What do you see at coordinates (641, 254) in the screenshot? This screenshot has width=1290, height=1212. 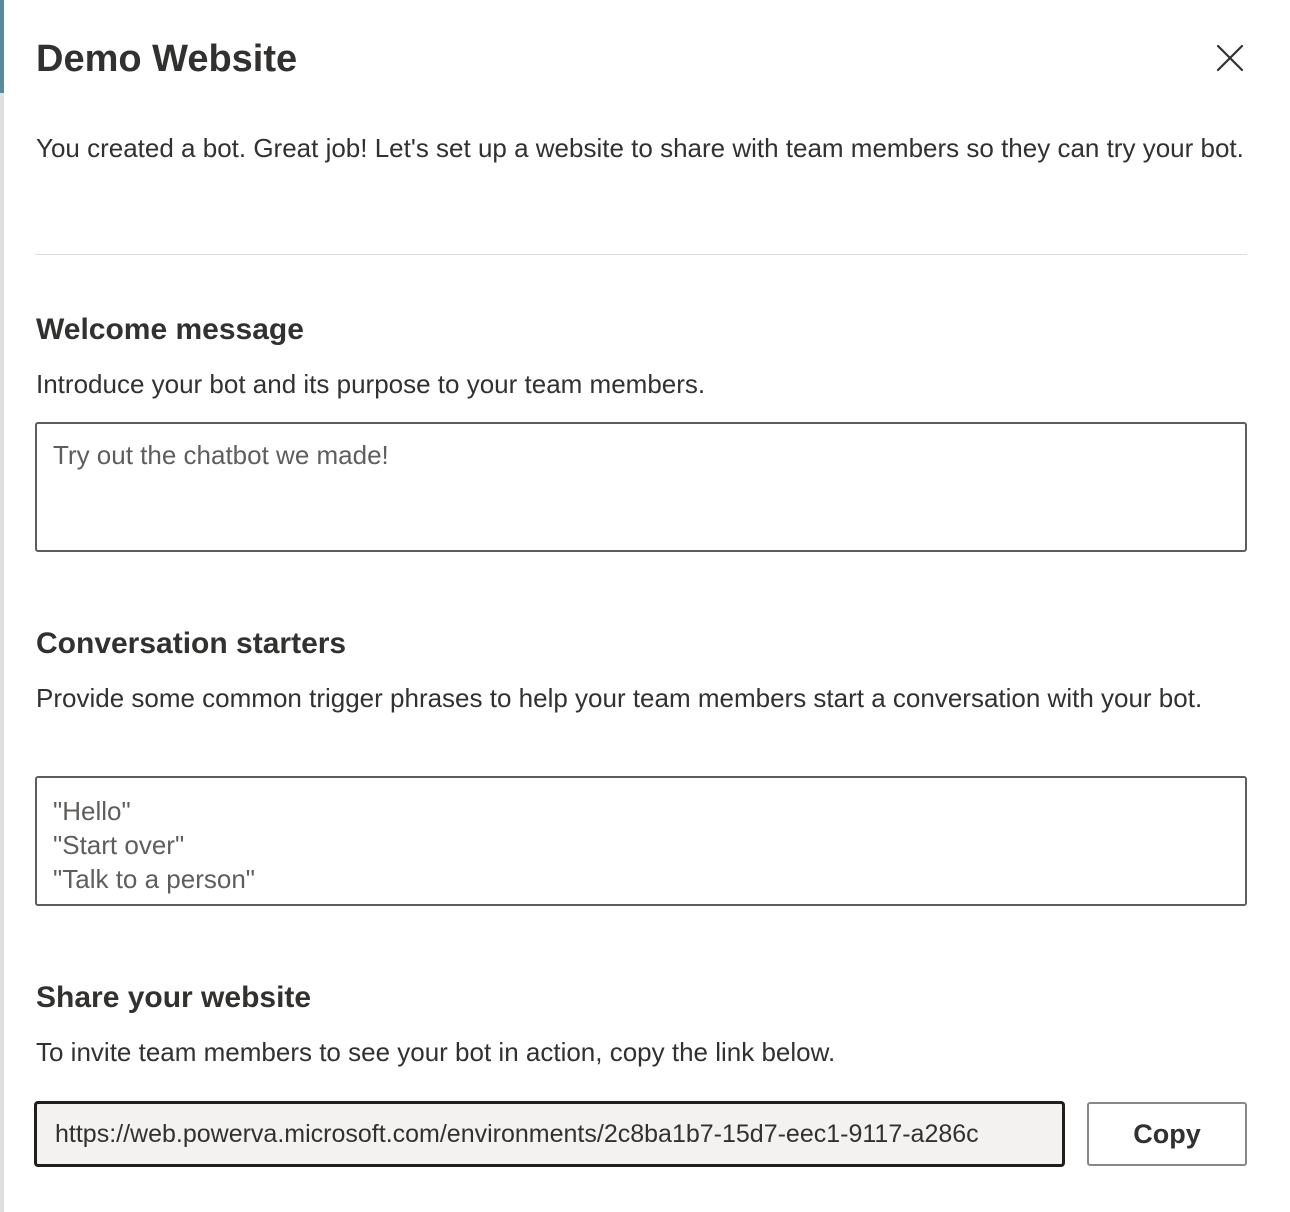 I see `section-divider` at bounding box center [641, 254].